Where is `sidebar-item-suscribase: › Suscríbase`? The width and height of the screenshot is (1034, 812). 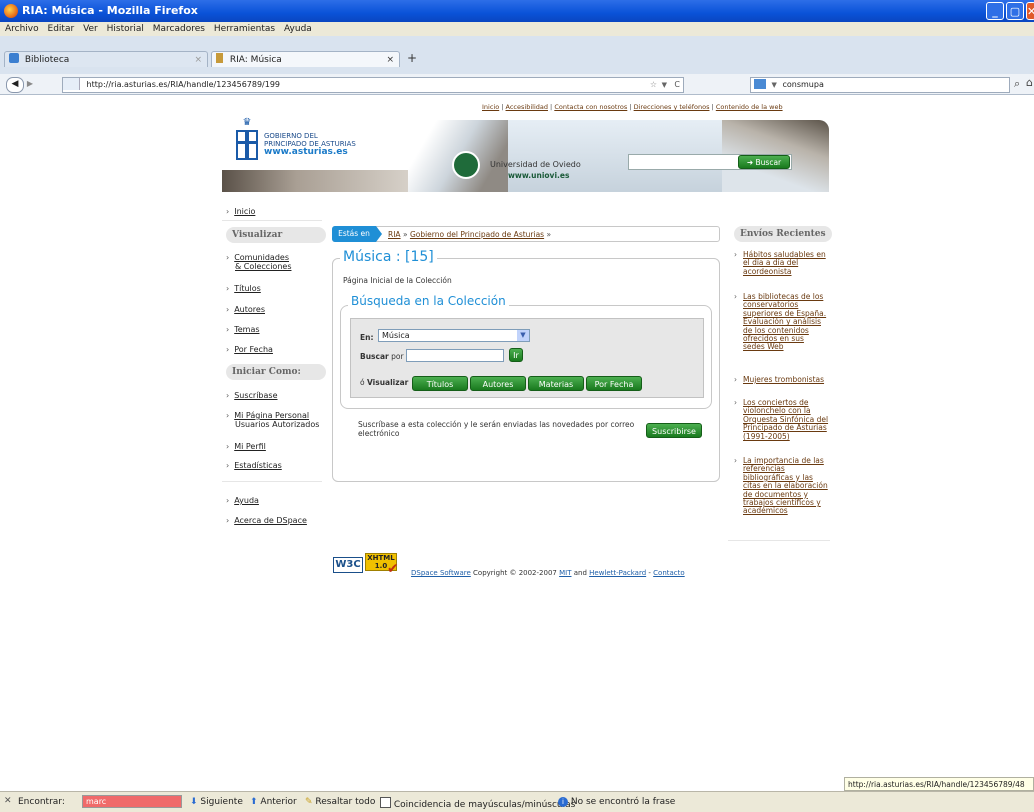
sidebar-item-suscribase: › Suscríbase is located at coordinates (252, 395).